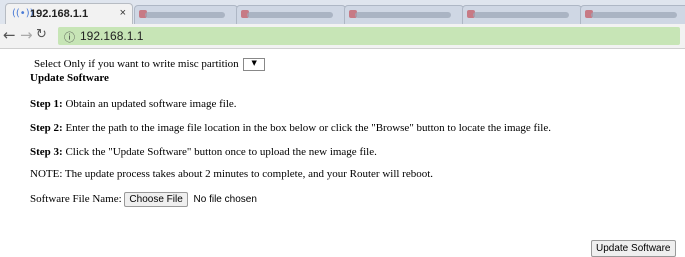  Describe the element at coordinates (69, 37) in the screenshot. I see `info-icon: ⓘ` at that location.